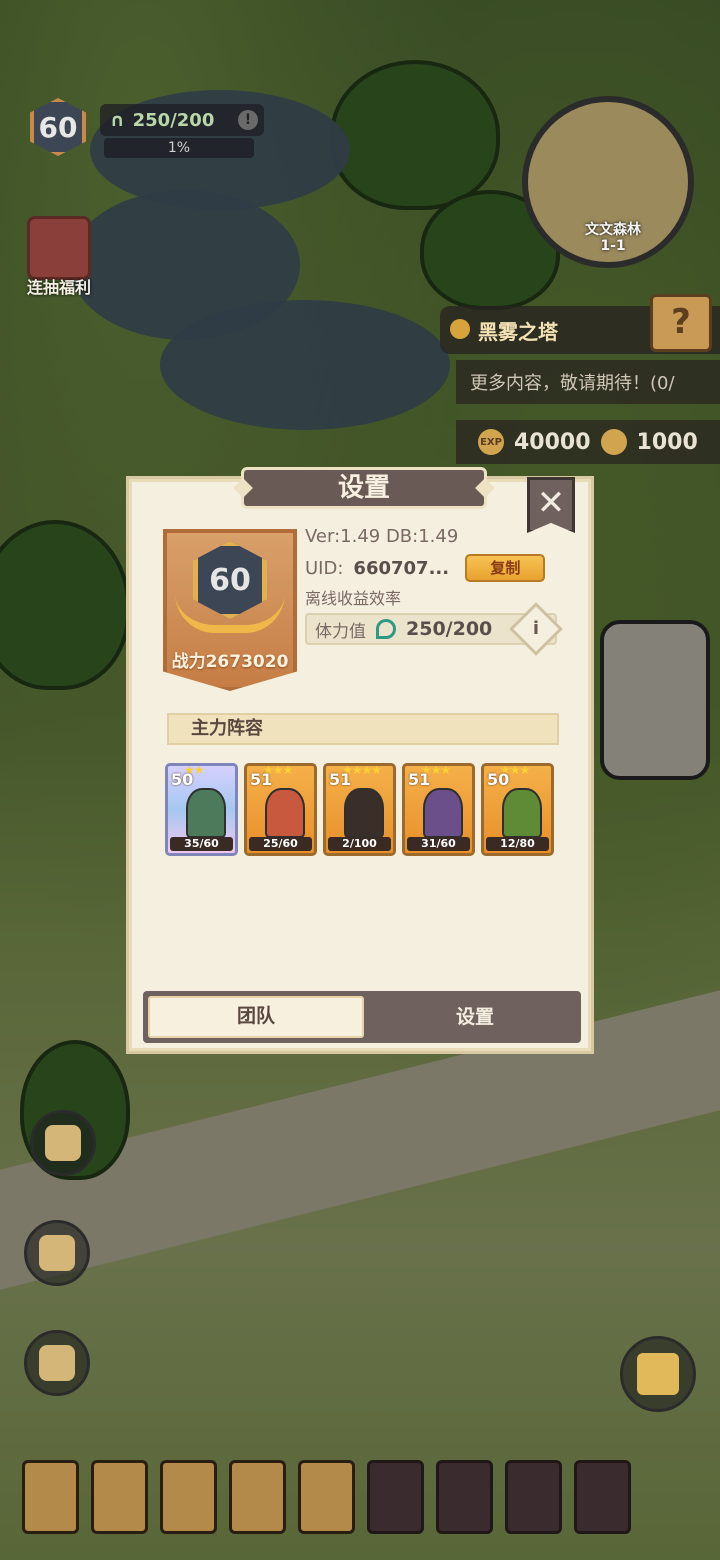 This screenshot has width=720, height=1560. I want to click on quest-subtitle: 更多内容，敬请期待！(0/, so click(588, 382).